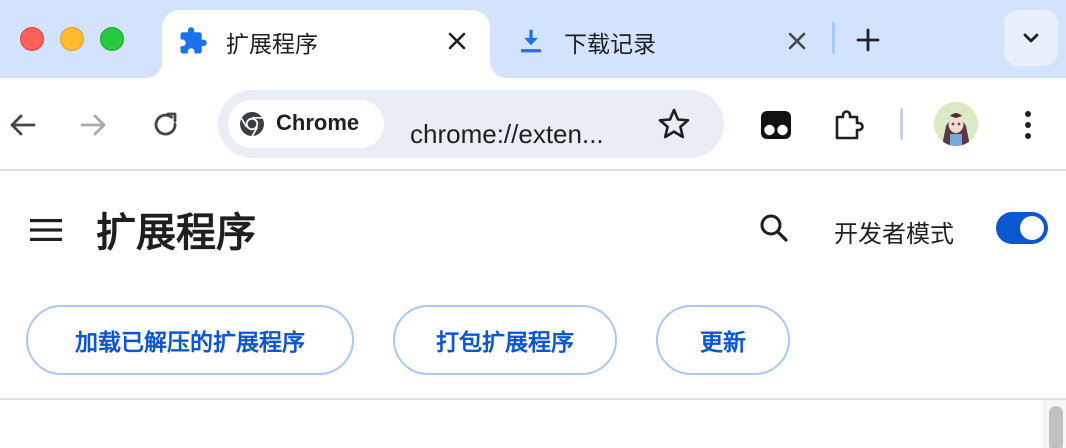 The width and height of the screenshot is (1066, 448). Describe the element at coordinates (318, 122) in the screenshot. I see `chip-label: Chrome` at that location.